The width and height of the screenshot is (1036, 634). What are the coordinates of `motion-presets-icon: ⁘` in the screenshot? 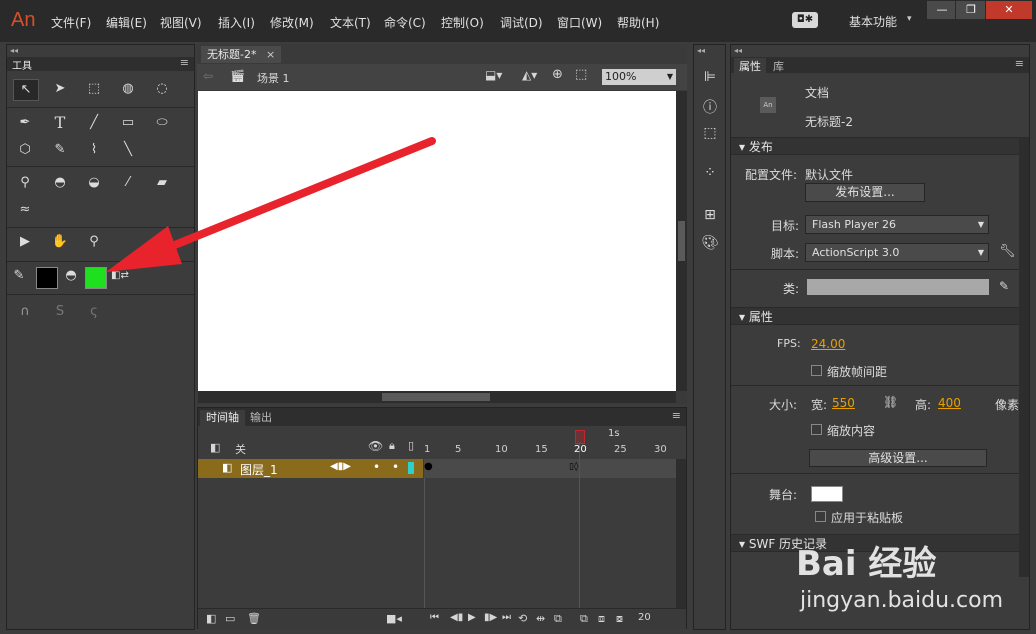 It's located at (710, 173).